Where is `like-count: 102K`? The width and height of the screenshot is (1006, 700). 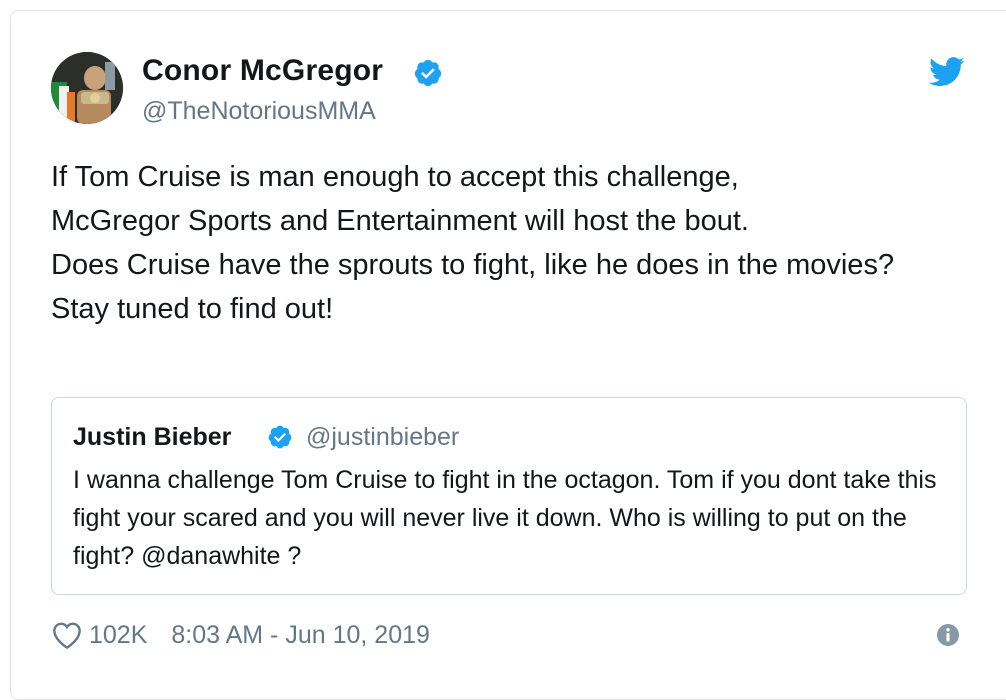
like-count: 102K is located at coordinates (118, 635).